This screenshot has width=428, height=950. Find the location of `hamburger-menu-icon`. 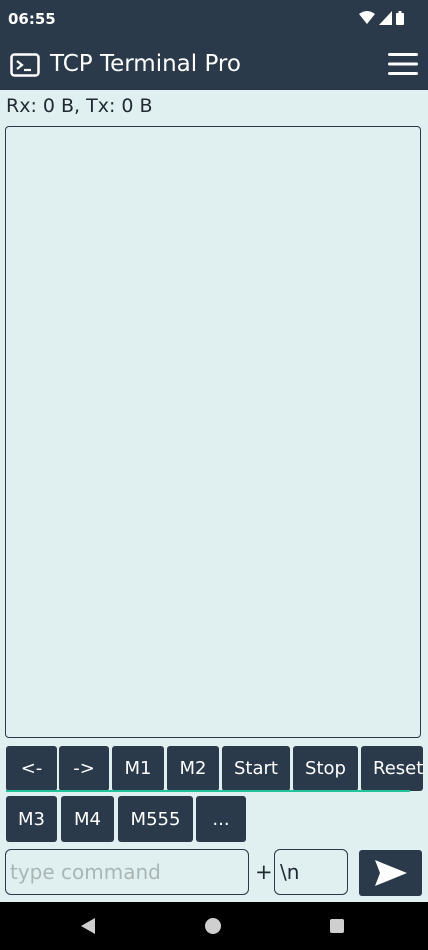

hamburger-menu-icon is located at coordinates (403, 64).